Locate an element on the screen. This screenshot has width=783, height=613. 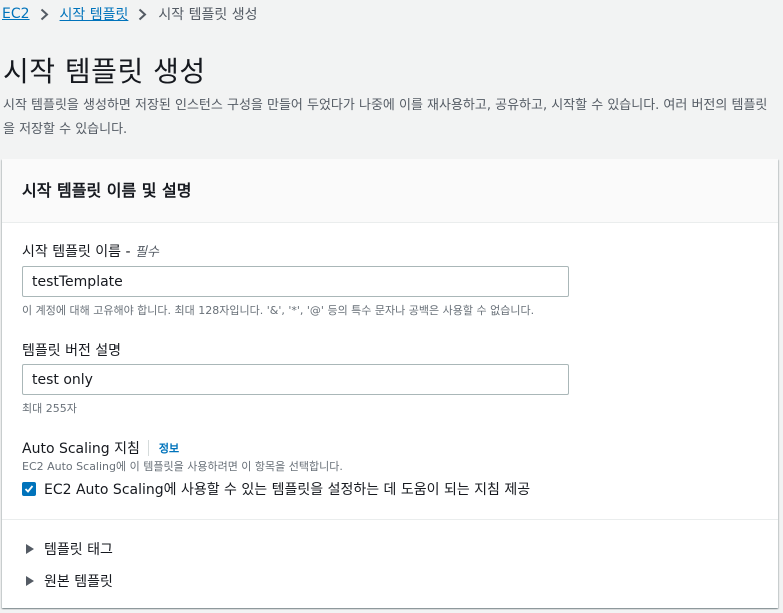
required-marker: 필수 is located at coordinates (147, 252).